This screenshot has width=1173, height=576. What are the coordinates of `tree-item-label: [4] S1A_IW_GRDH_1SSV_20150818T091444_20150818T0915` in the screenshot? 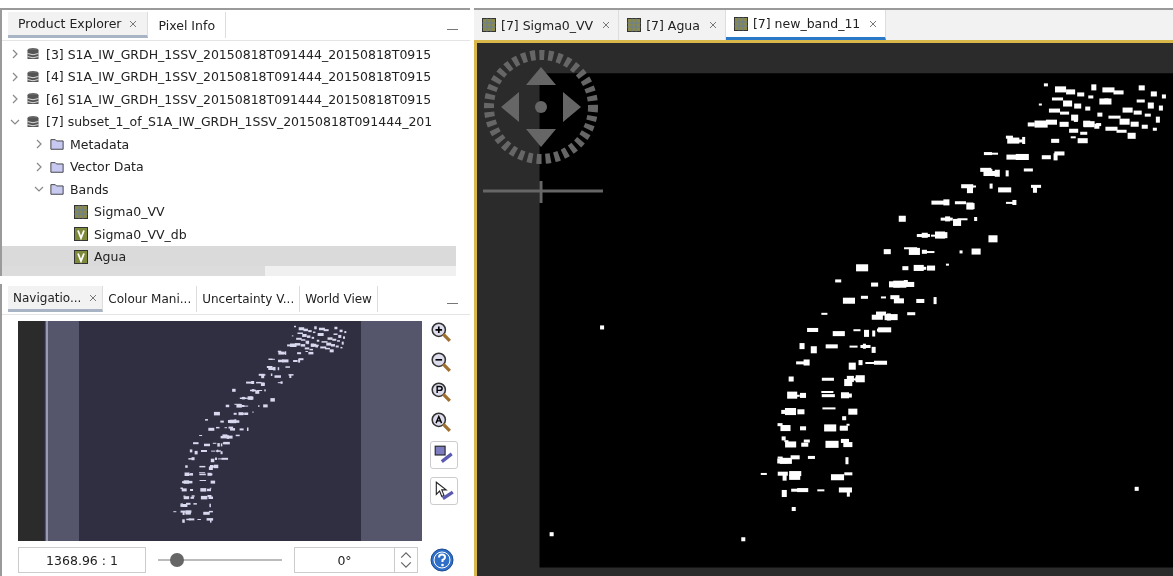 It's located at (239, 77).